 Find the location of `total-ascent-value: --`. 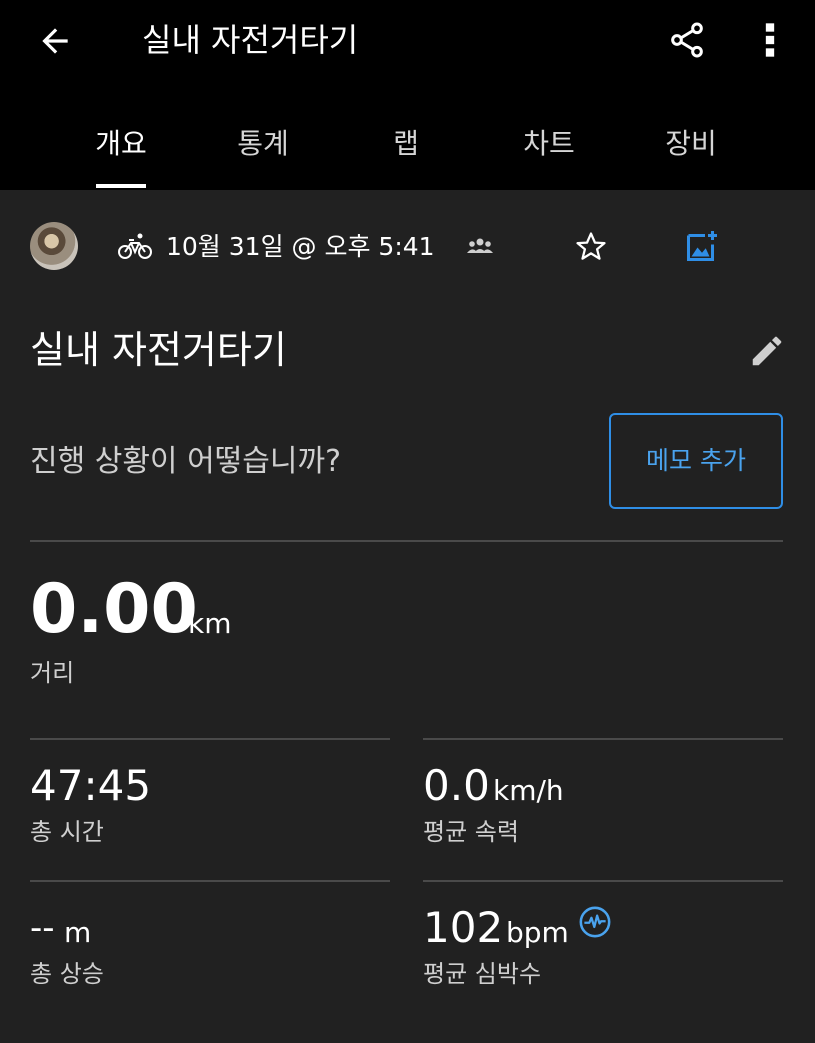

total-ascent-value: -- is located at coordinates (42, 928).